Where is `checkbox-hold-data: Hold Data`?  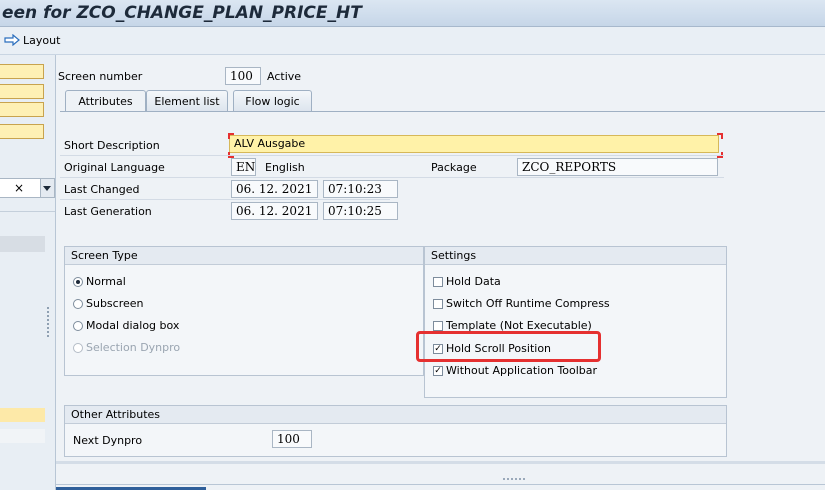 checkbox-hold-data: Hold Data is located at coordinates (467, 281).